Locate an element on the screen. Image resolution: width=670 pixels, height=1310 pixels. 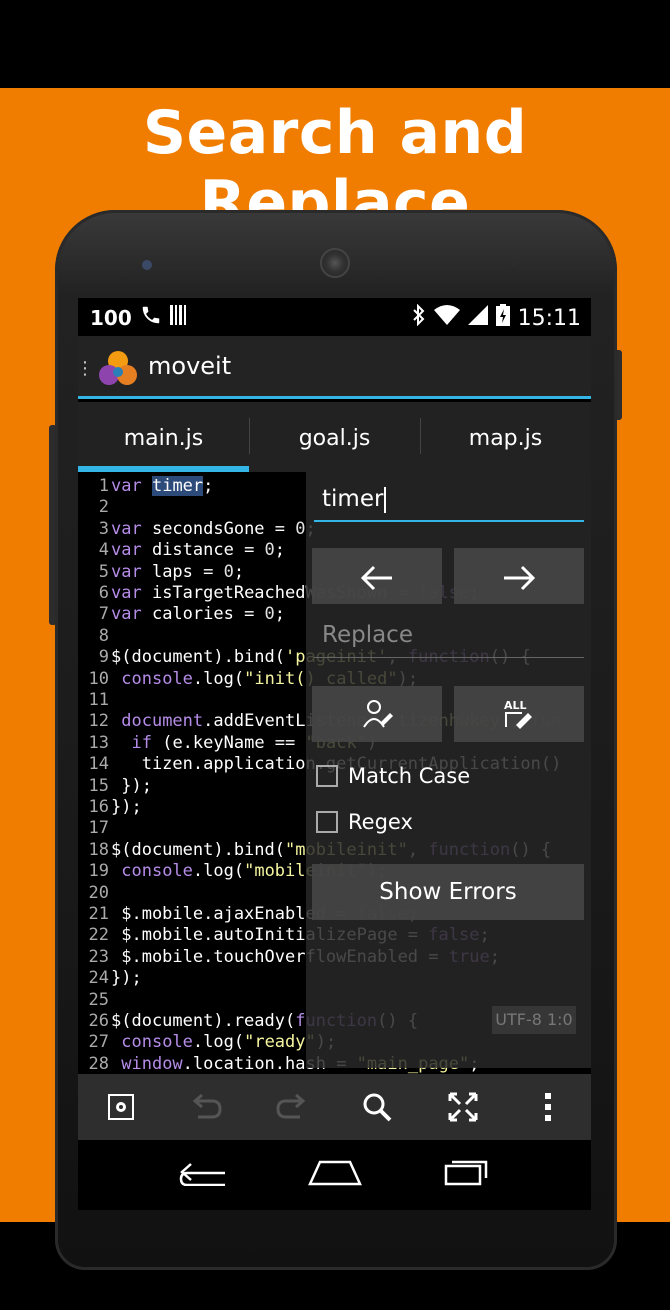
svg-text: ALL is located at coordinates (515, 705).